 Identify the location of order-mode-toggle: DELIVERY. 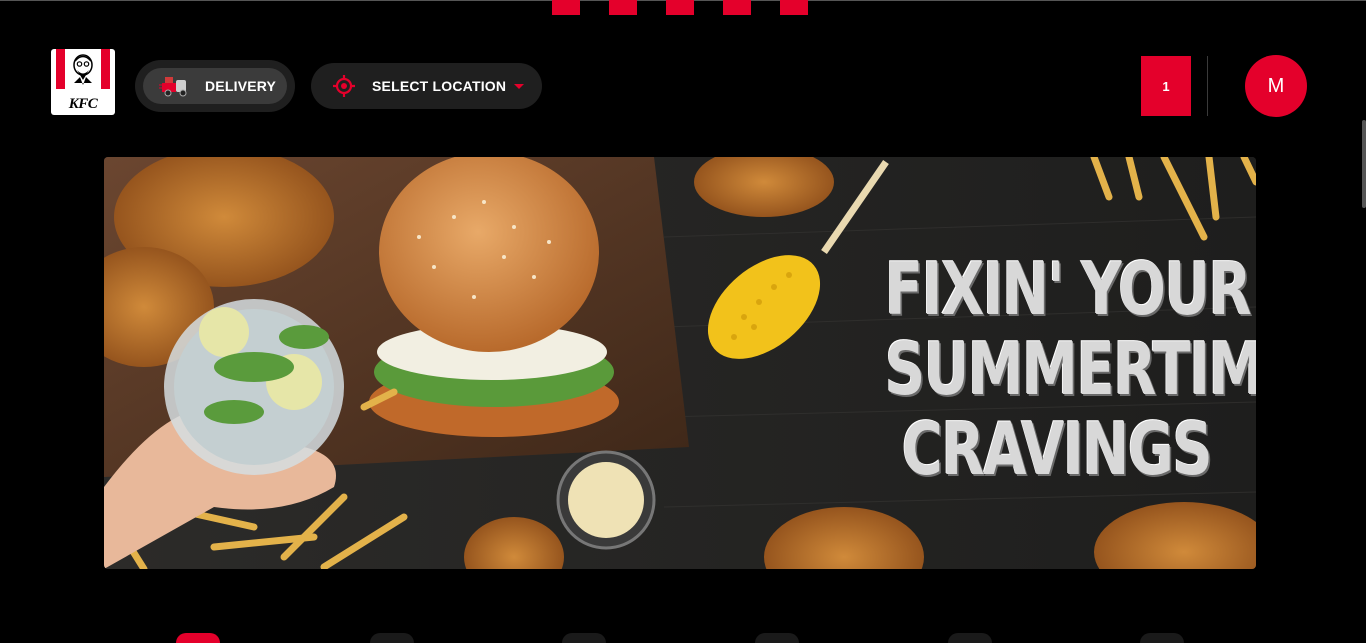
(215, 86).